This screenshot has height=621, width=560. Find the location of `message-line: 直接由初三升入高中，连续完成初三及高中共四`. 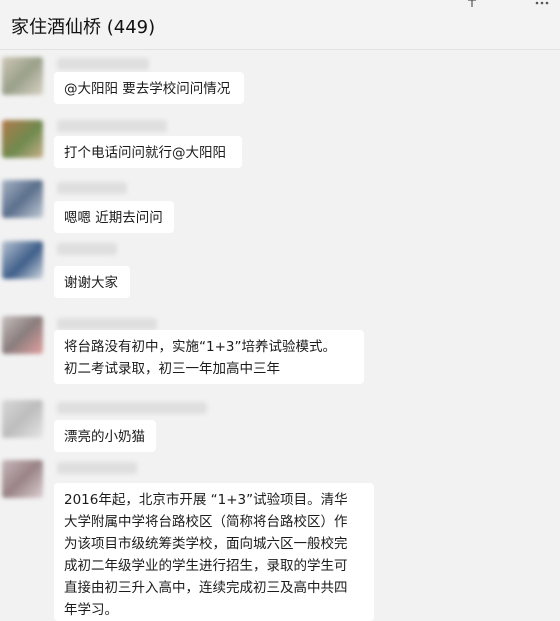

message-line: 直接由初三升入高中，连续完成初三及高中共四 is located at coordinates (206, 588).